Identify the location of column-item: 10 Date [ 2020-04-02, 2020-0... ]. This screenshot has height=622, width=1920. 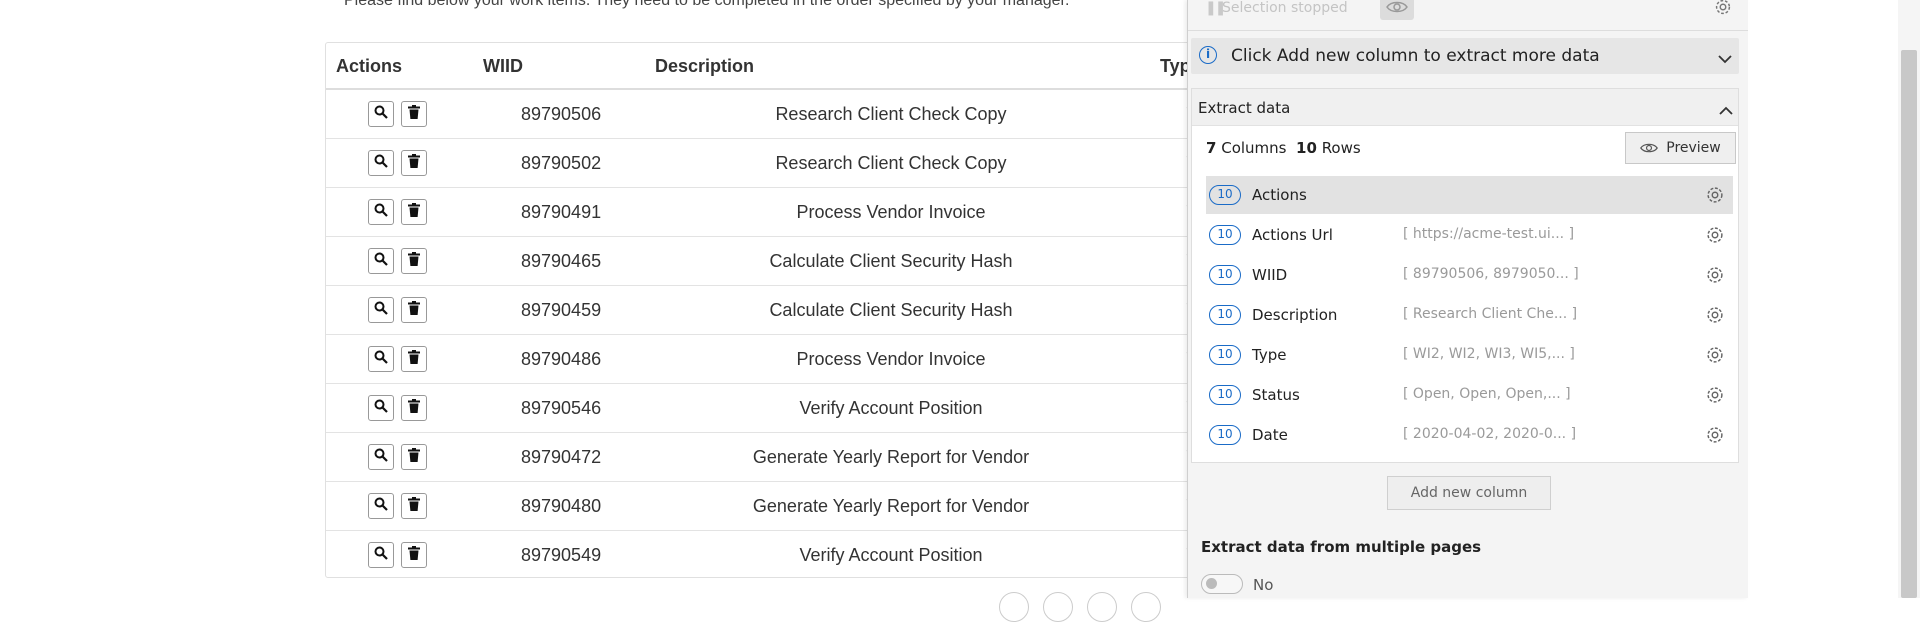
(1469, 435).